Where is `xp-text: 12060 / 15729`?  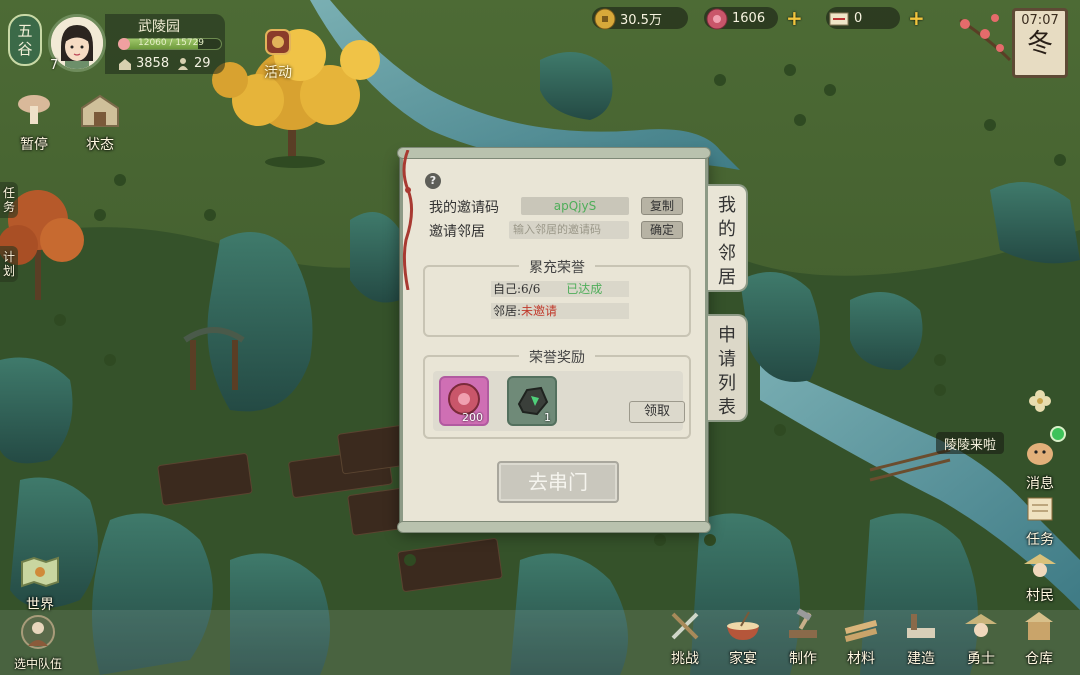 xp-text: 12060 / 15729 is located at coordinates (171, 43).